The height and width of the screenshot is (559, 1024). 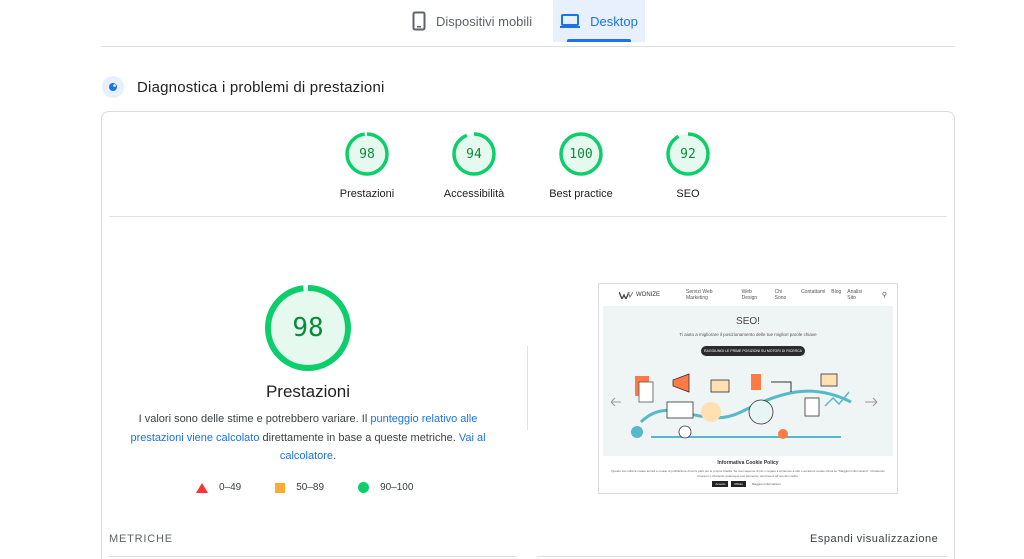 I want to click on gauge-ring: 94, so click(x=474, y=154).